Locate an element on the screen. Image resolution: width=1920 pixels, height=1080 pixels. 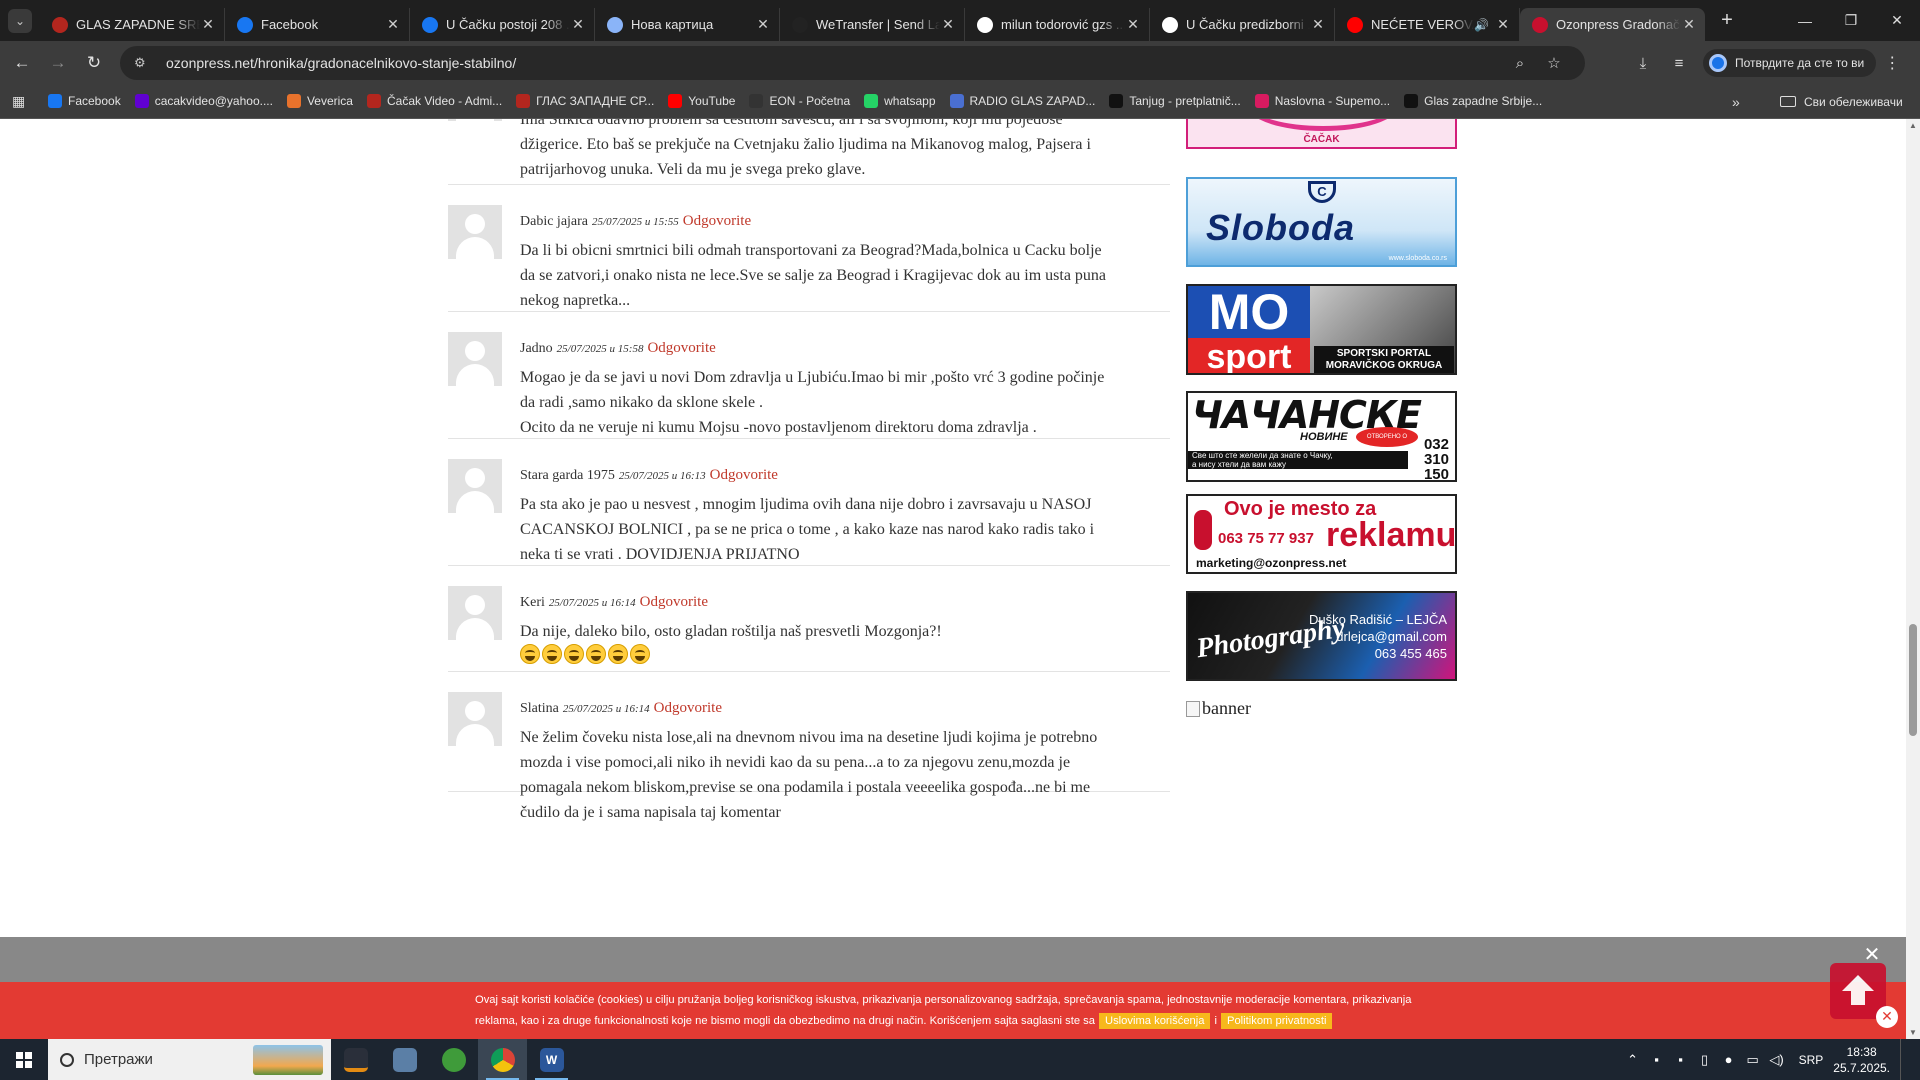
comment-date: 25/07/2025 u 15:55 is located at coordinates (635, 222).